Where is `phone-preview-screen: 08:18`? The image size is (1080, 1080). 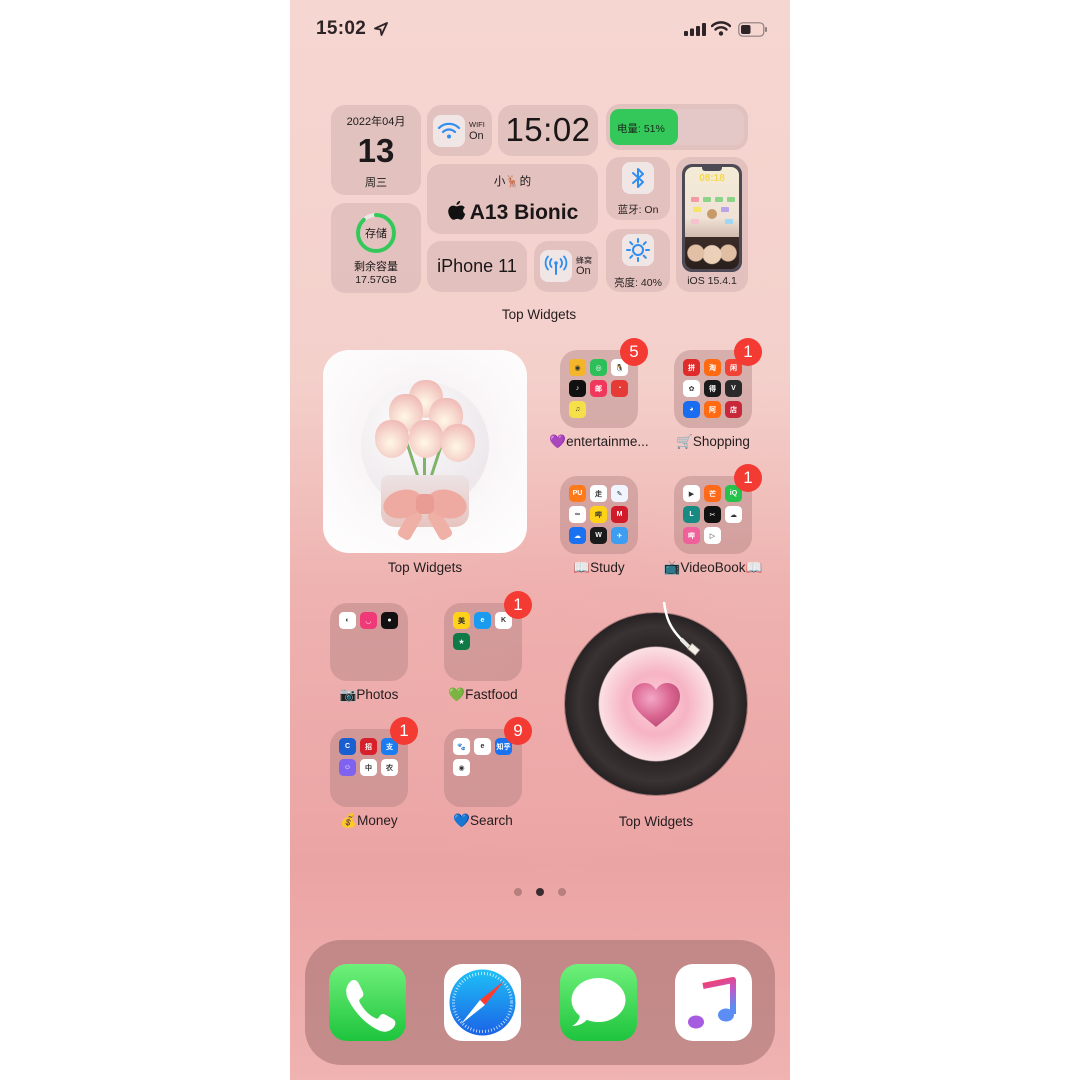 phone-preview-screen: 08:18 is located at coordinates (712, 218).